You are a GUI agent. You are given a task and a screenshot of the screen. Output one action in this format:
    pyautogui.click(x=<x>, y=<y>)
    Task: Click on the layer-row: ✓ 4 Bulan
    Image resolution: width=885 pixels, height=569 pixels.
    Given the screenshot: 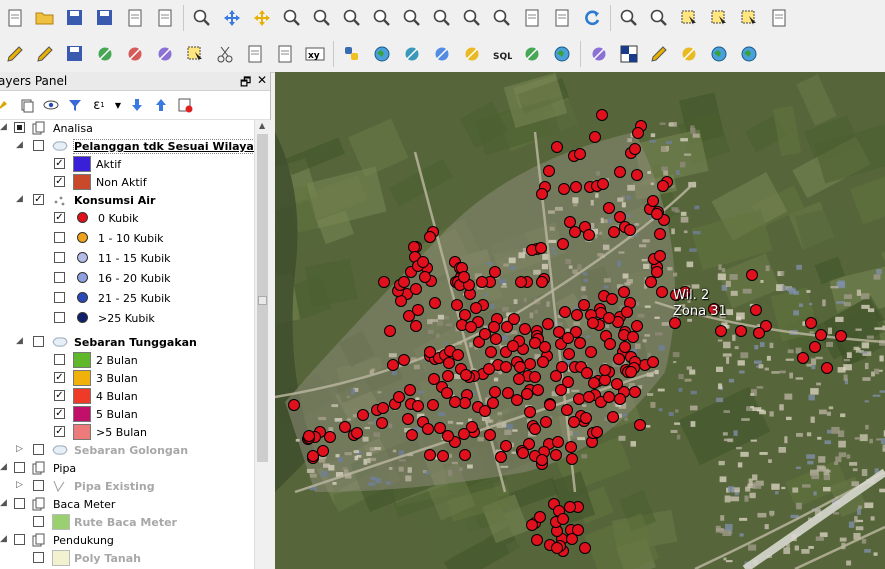 What is the action you would take?
    pyautogui.click(x=127, y=397)
    